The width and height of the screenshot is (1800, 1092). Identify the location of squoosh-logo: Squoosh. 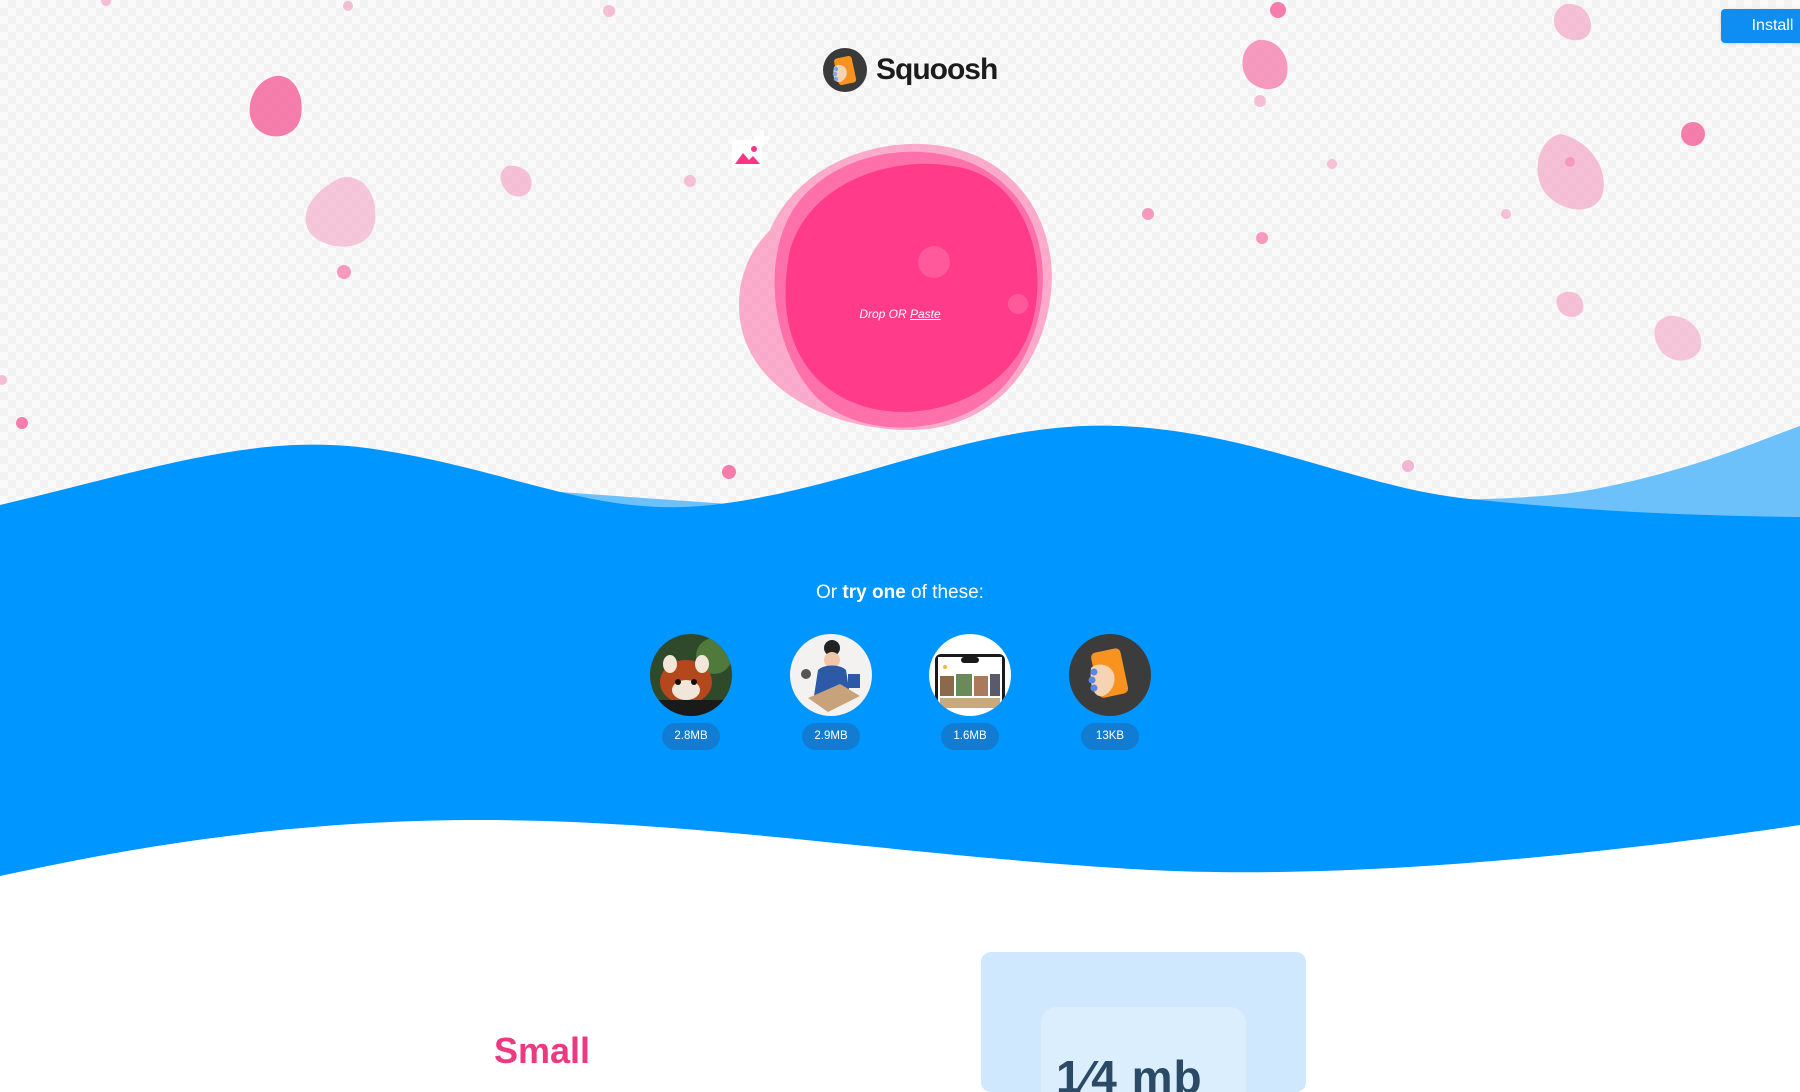
(910, 70).